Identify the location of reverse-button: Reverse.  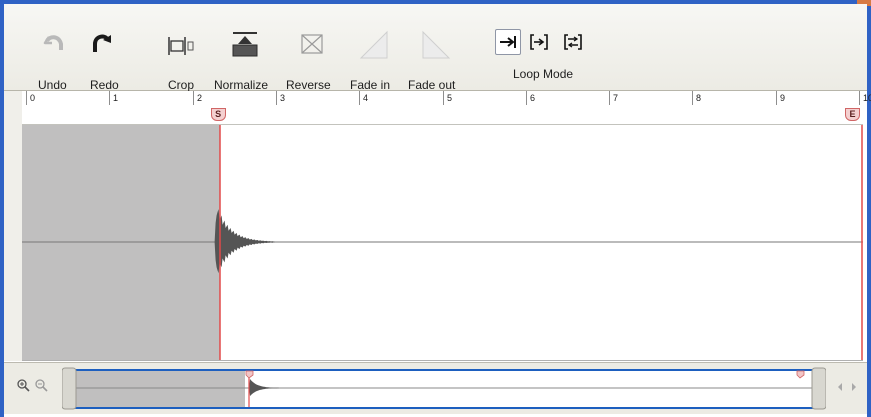
(312, 51).